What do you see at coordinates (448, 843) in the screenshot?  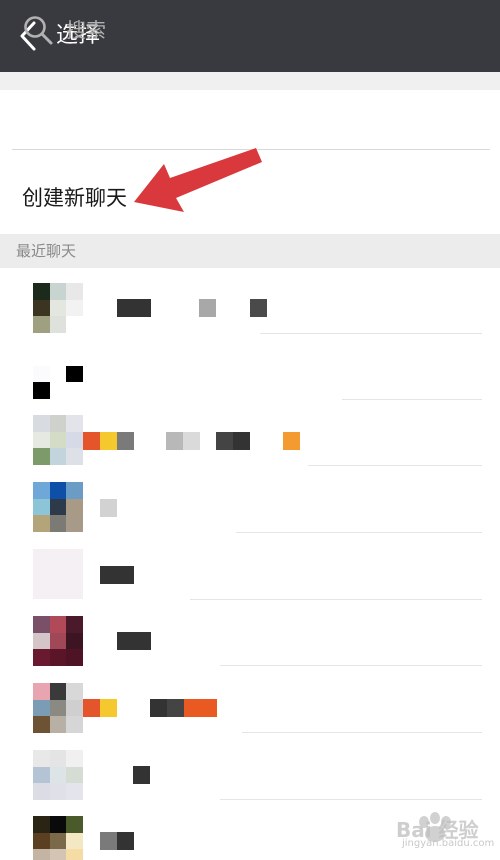 I see `watermark-url: jingyan.baidu.com` at bounding box center [448, 843].